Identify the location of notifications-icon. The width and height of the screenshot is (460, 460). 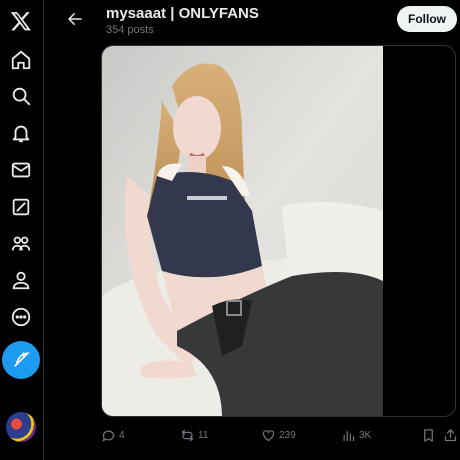
(21, 133).